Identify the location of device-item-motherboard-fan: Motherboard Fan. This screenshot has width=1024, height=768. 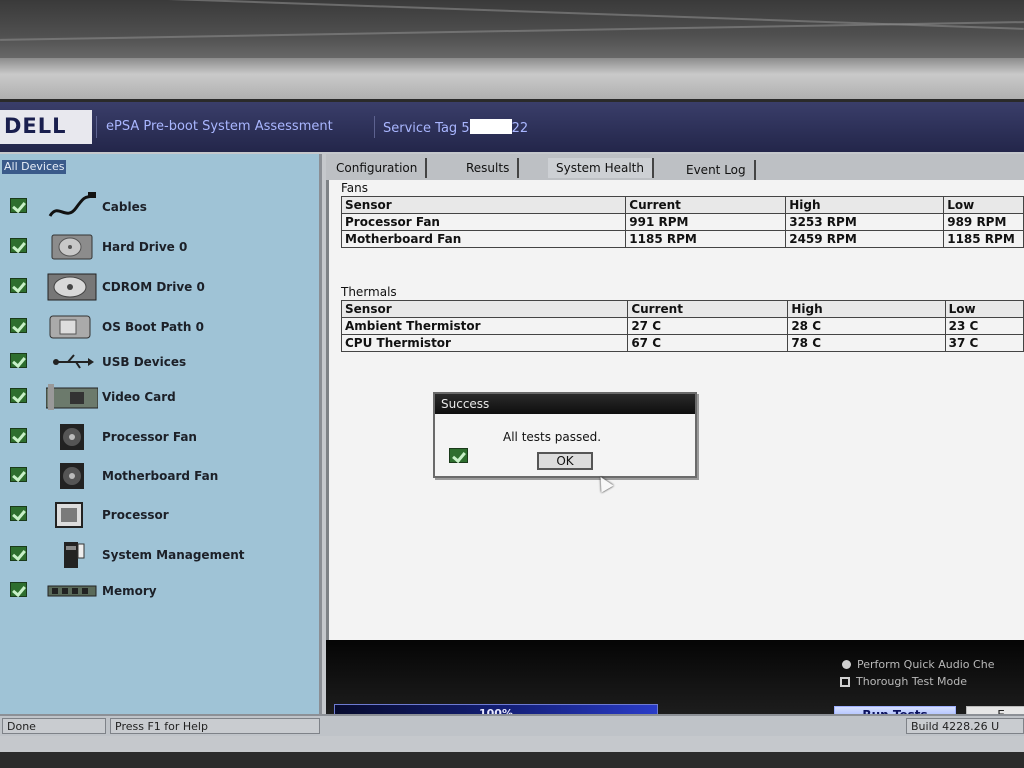
(160, 476).